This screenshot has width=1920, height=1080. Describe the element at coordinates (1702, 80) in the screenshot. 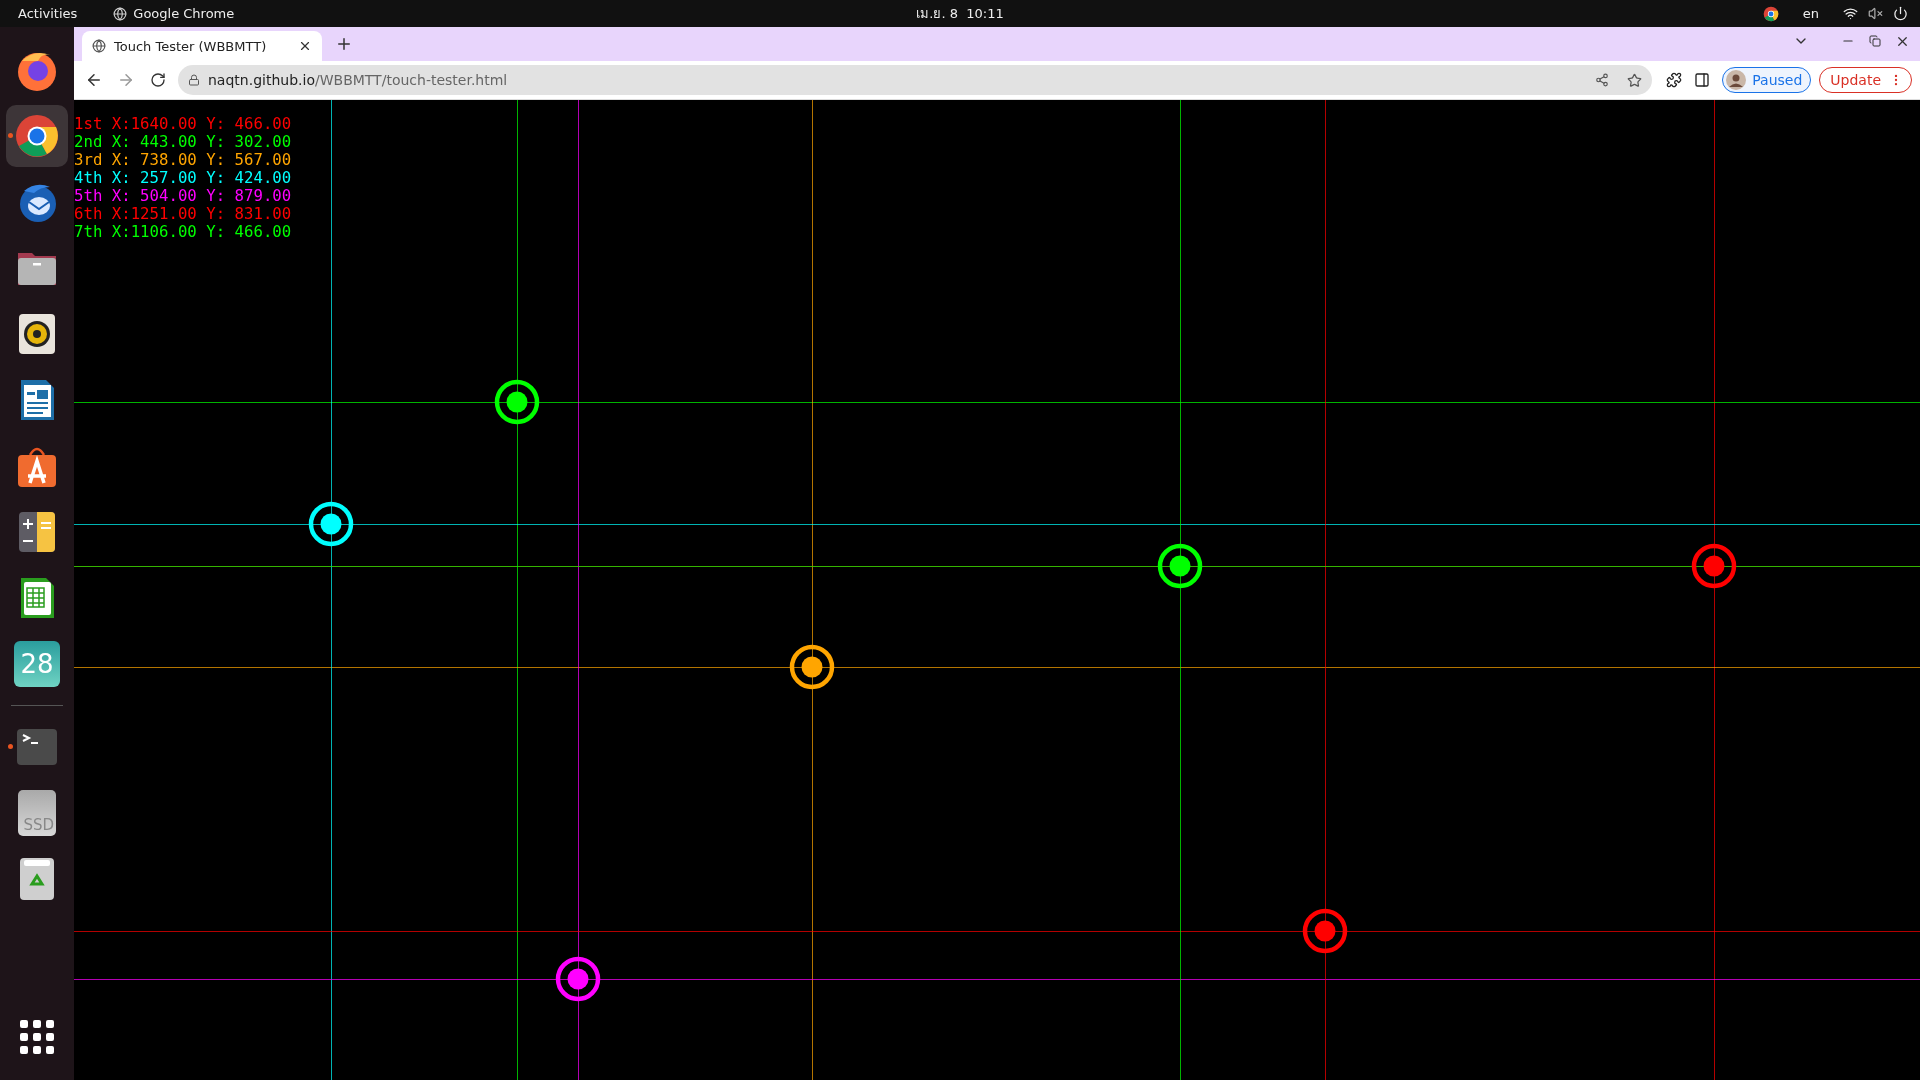

I see `side-panel-icon` at that location.